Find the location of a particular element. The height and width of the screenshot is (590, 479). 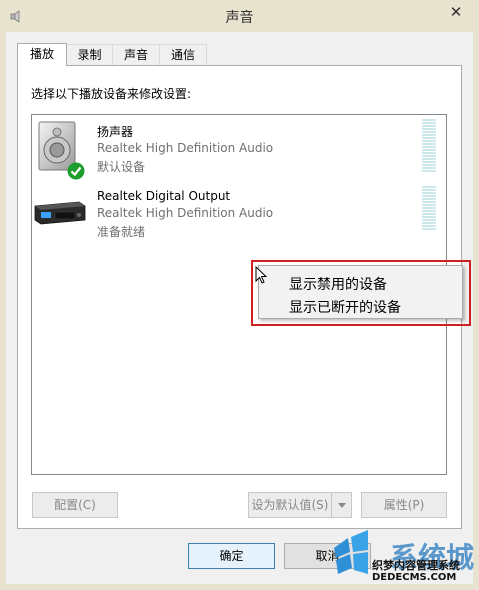

watermark-name: 织梦内容管理系统 is located at coordinates (416, 565).